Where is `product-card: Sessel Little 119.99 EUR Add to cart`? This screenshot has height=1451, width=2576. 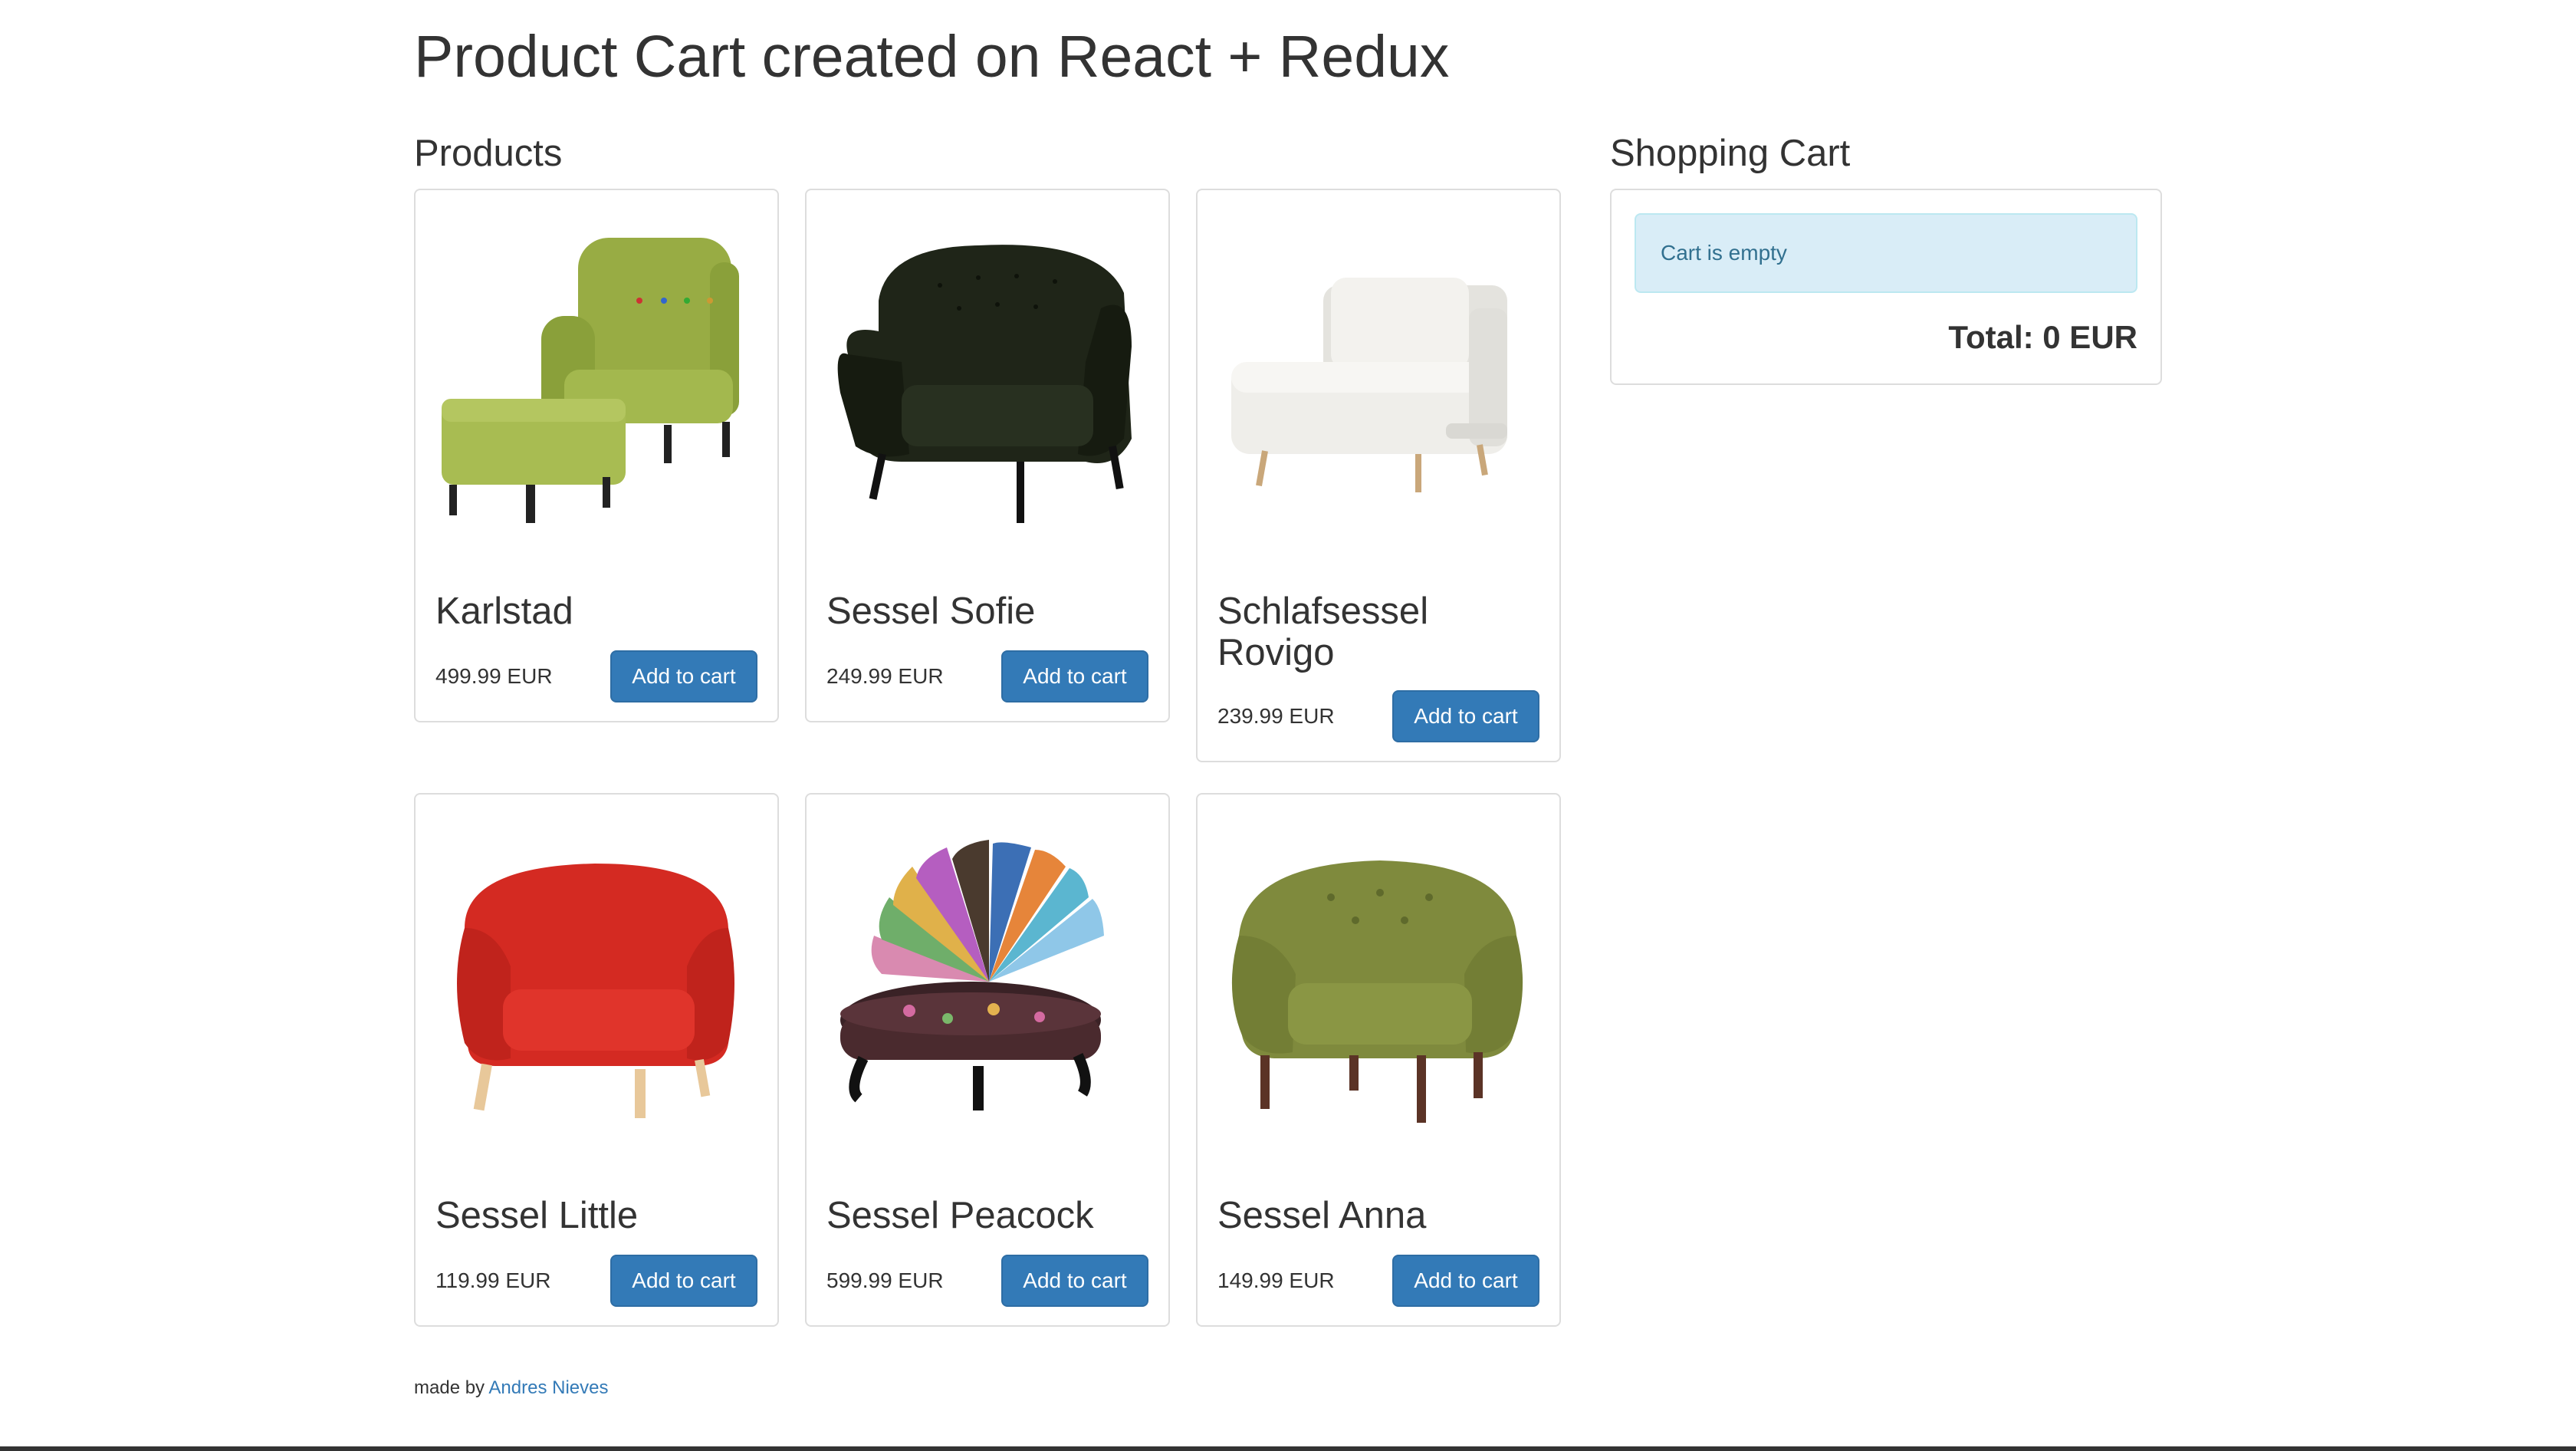 product-card: Sessel Little 119.99 EUR Add to cart is located at coordinates (597, 1060).